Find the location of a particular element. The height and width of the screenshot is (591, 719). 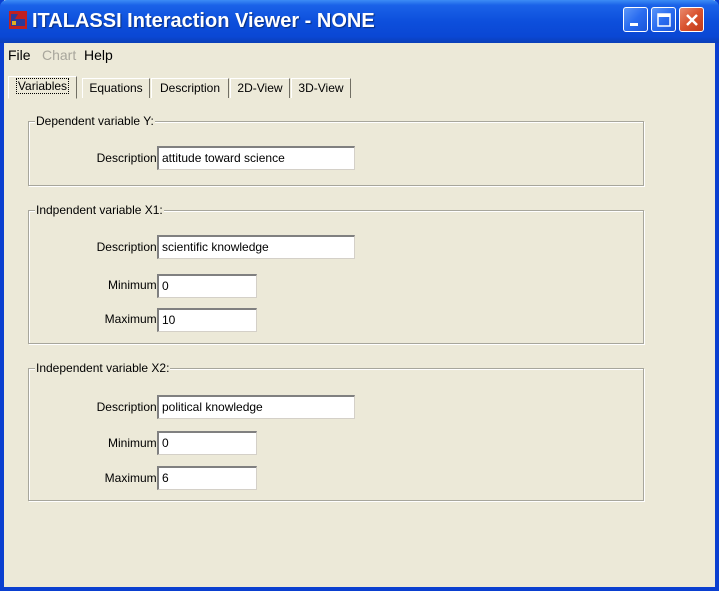

menu-file-label: File is located at coordinates (19, 55).